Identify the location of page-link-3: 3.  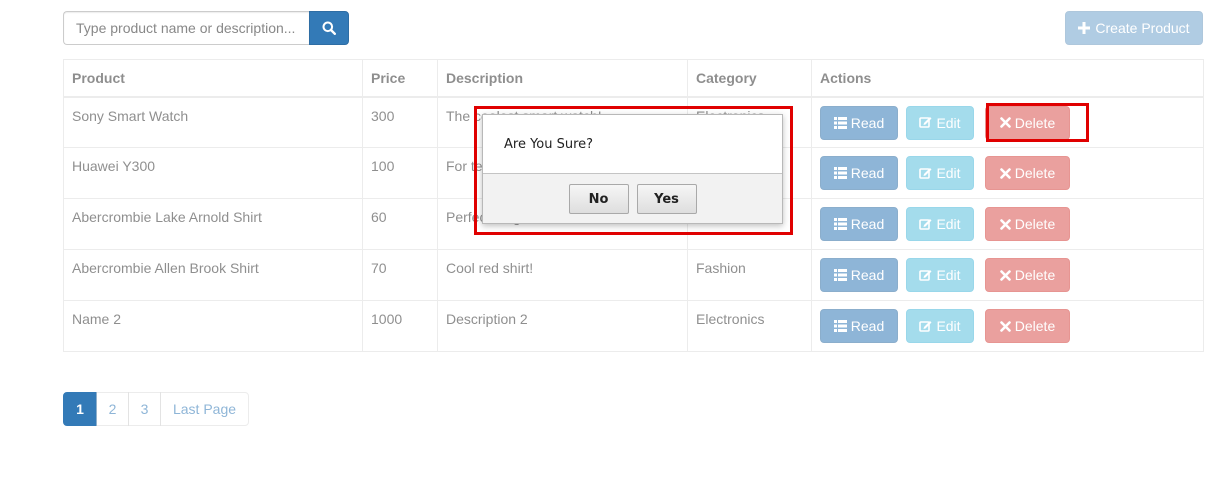
(144, 409).